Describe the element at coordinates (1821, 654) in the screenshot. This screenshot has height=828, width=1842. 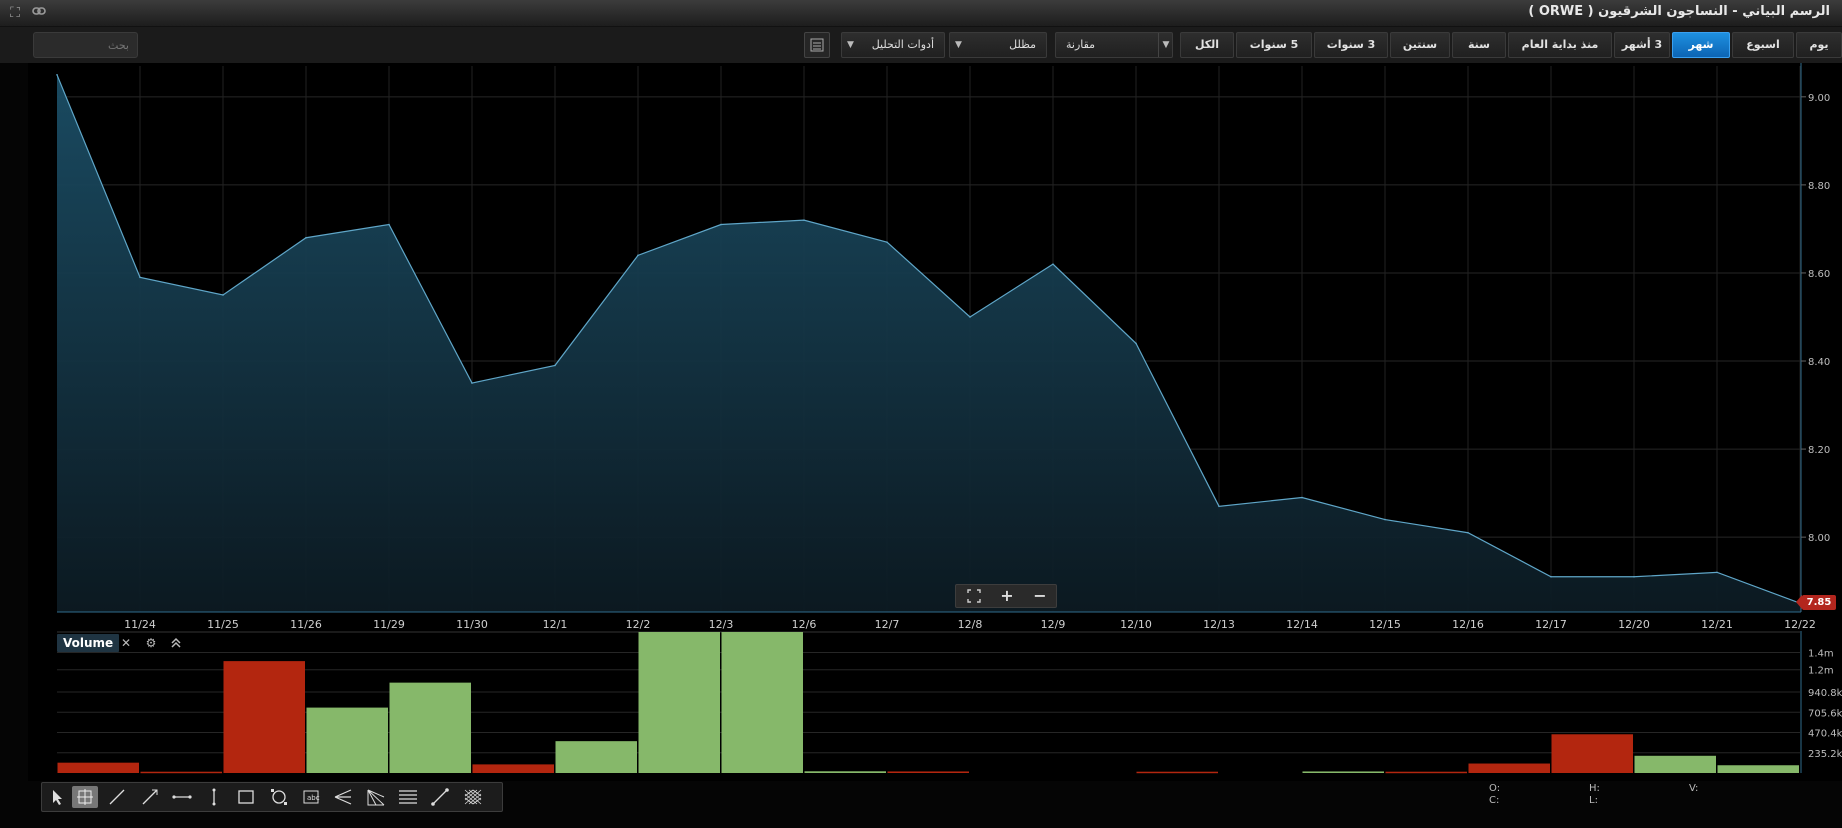
I see `volume-tick-label: 1.4m` at that location.